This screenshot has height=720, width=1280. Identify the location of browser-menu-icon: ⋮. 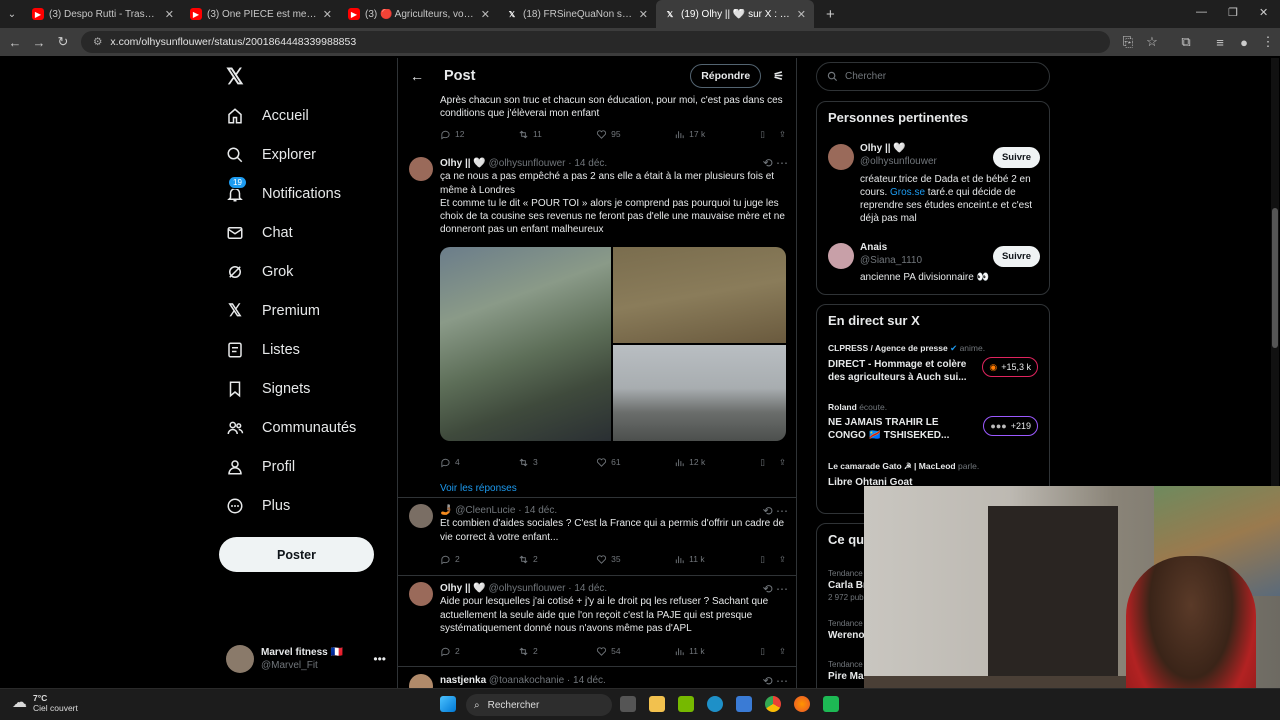
(1268, 42).